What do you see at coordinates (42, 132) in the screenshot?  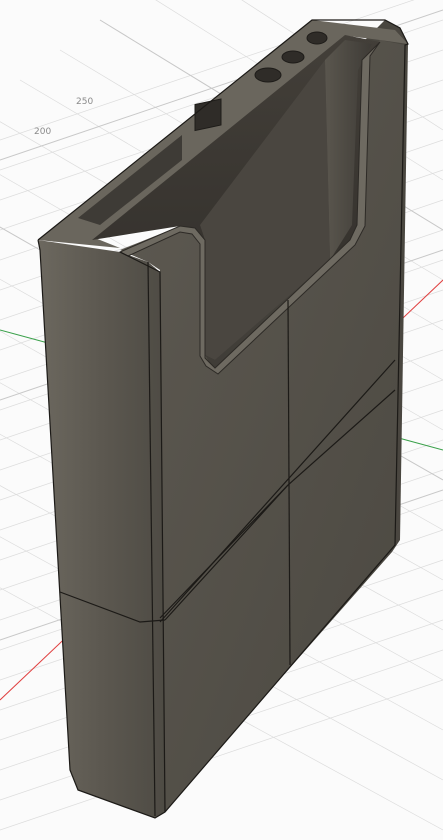 I see `grid-label-200: 200` at bounding box center [42, 132].